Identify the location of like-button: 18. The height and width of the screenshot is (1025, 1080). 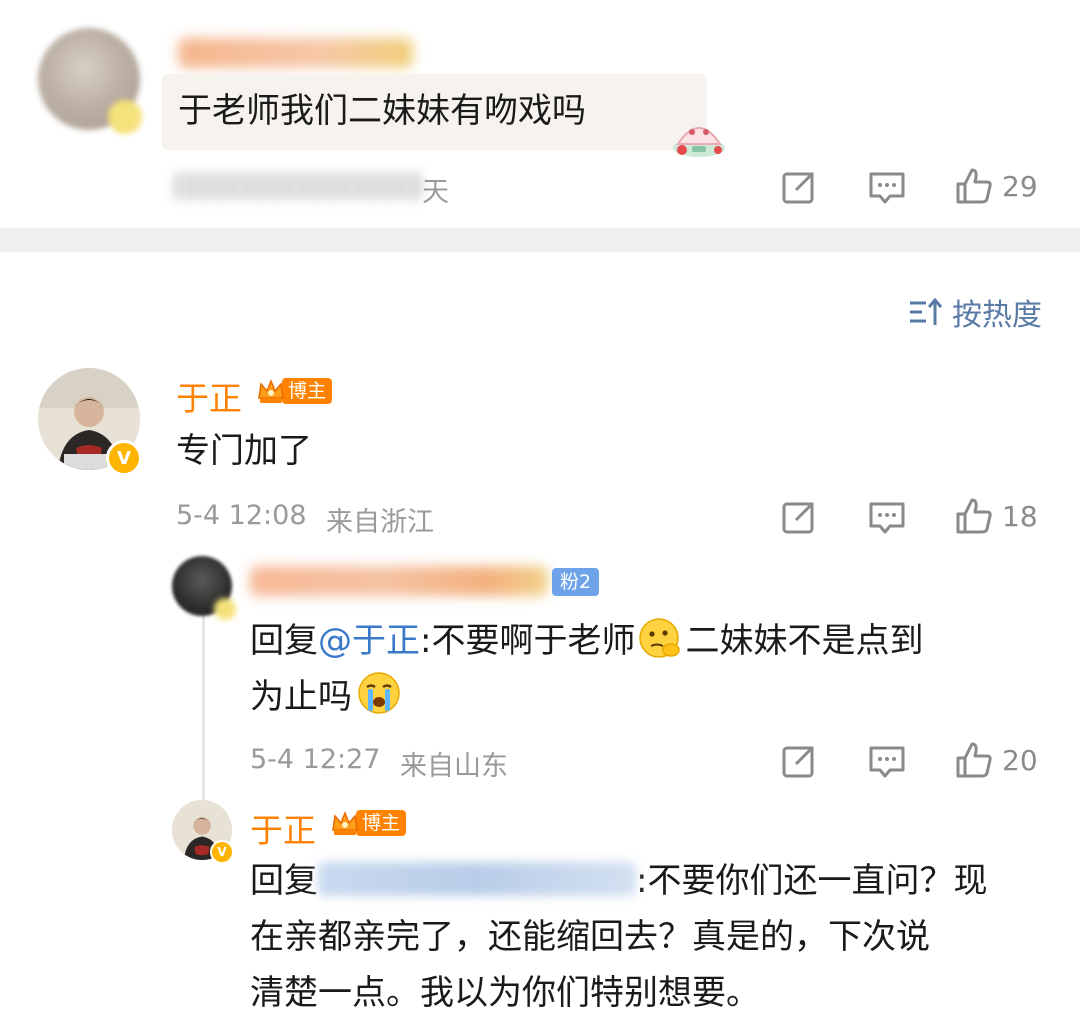
(996, 516).